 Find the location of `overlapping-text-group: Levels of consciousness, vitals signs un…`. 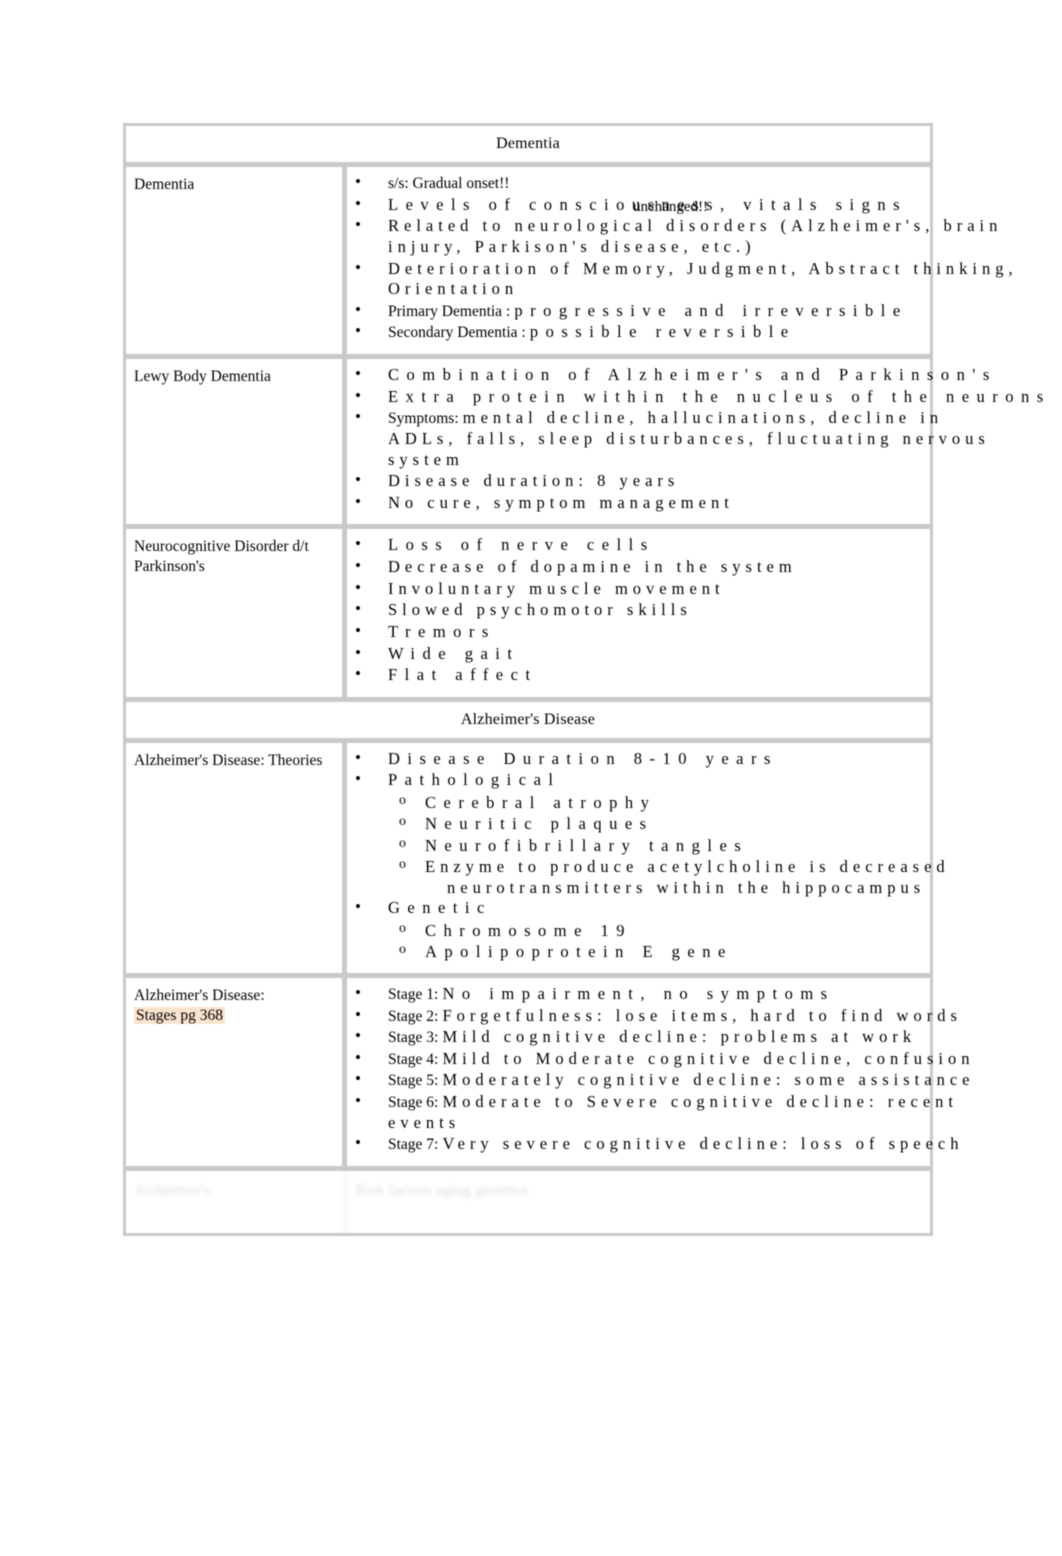

overlapping-text-group: Levels of consciousness, vitals signs un… is located at coordinates (647, 205).